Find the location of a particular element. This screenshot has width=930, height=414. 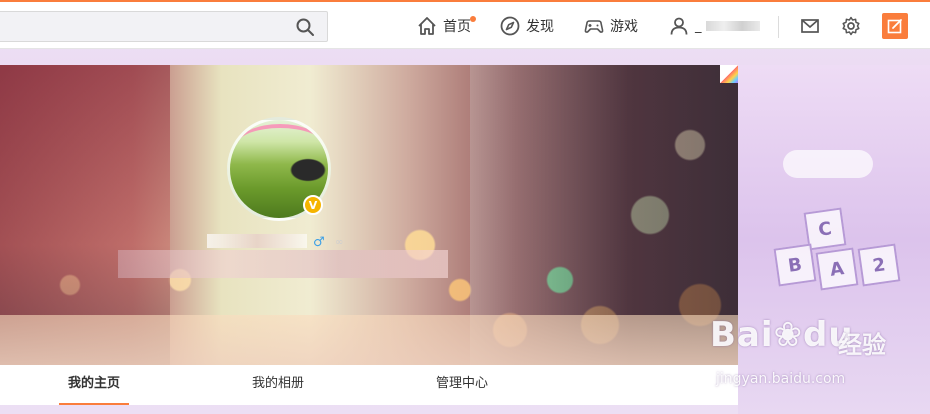

verified-badge: V is located at coordinates (313, 205).